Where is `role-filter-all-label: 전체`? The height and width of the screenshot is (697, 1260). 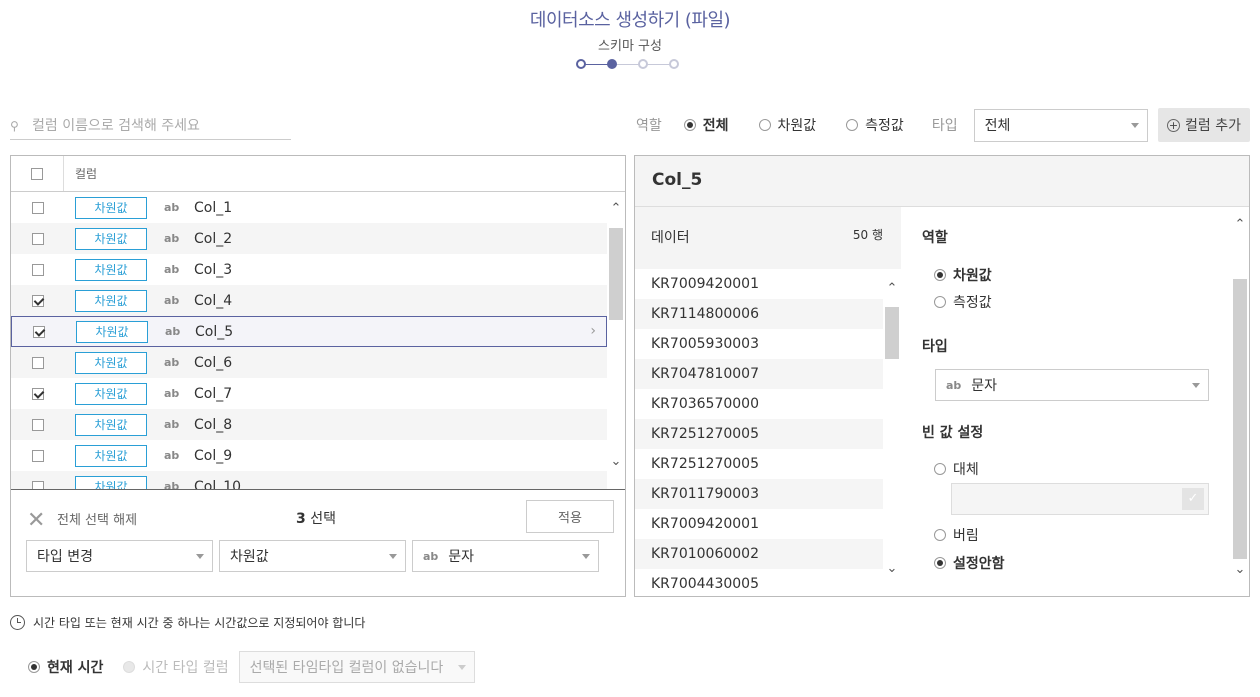
role-filter-all-label: 전체 is located at coordinates (715, 126).